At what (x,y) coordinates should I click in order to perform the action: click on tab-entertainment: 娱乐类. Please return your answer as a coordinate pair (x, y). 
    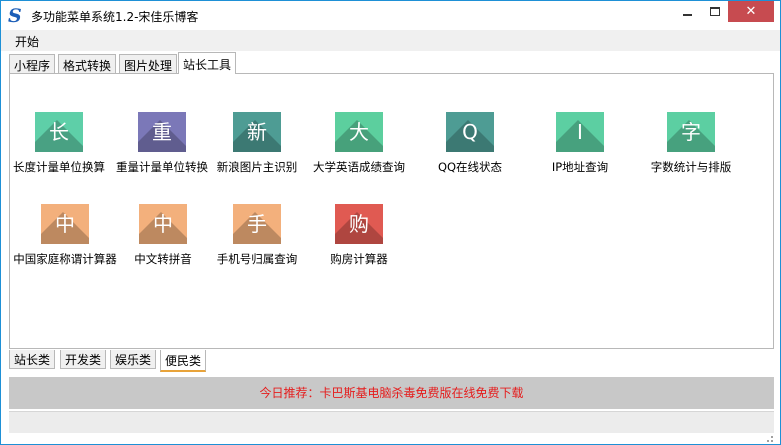
    Looking at the image, I should click on (133, 359).